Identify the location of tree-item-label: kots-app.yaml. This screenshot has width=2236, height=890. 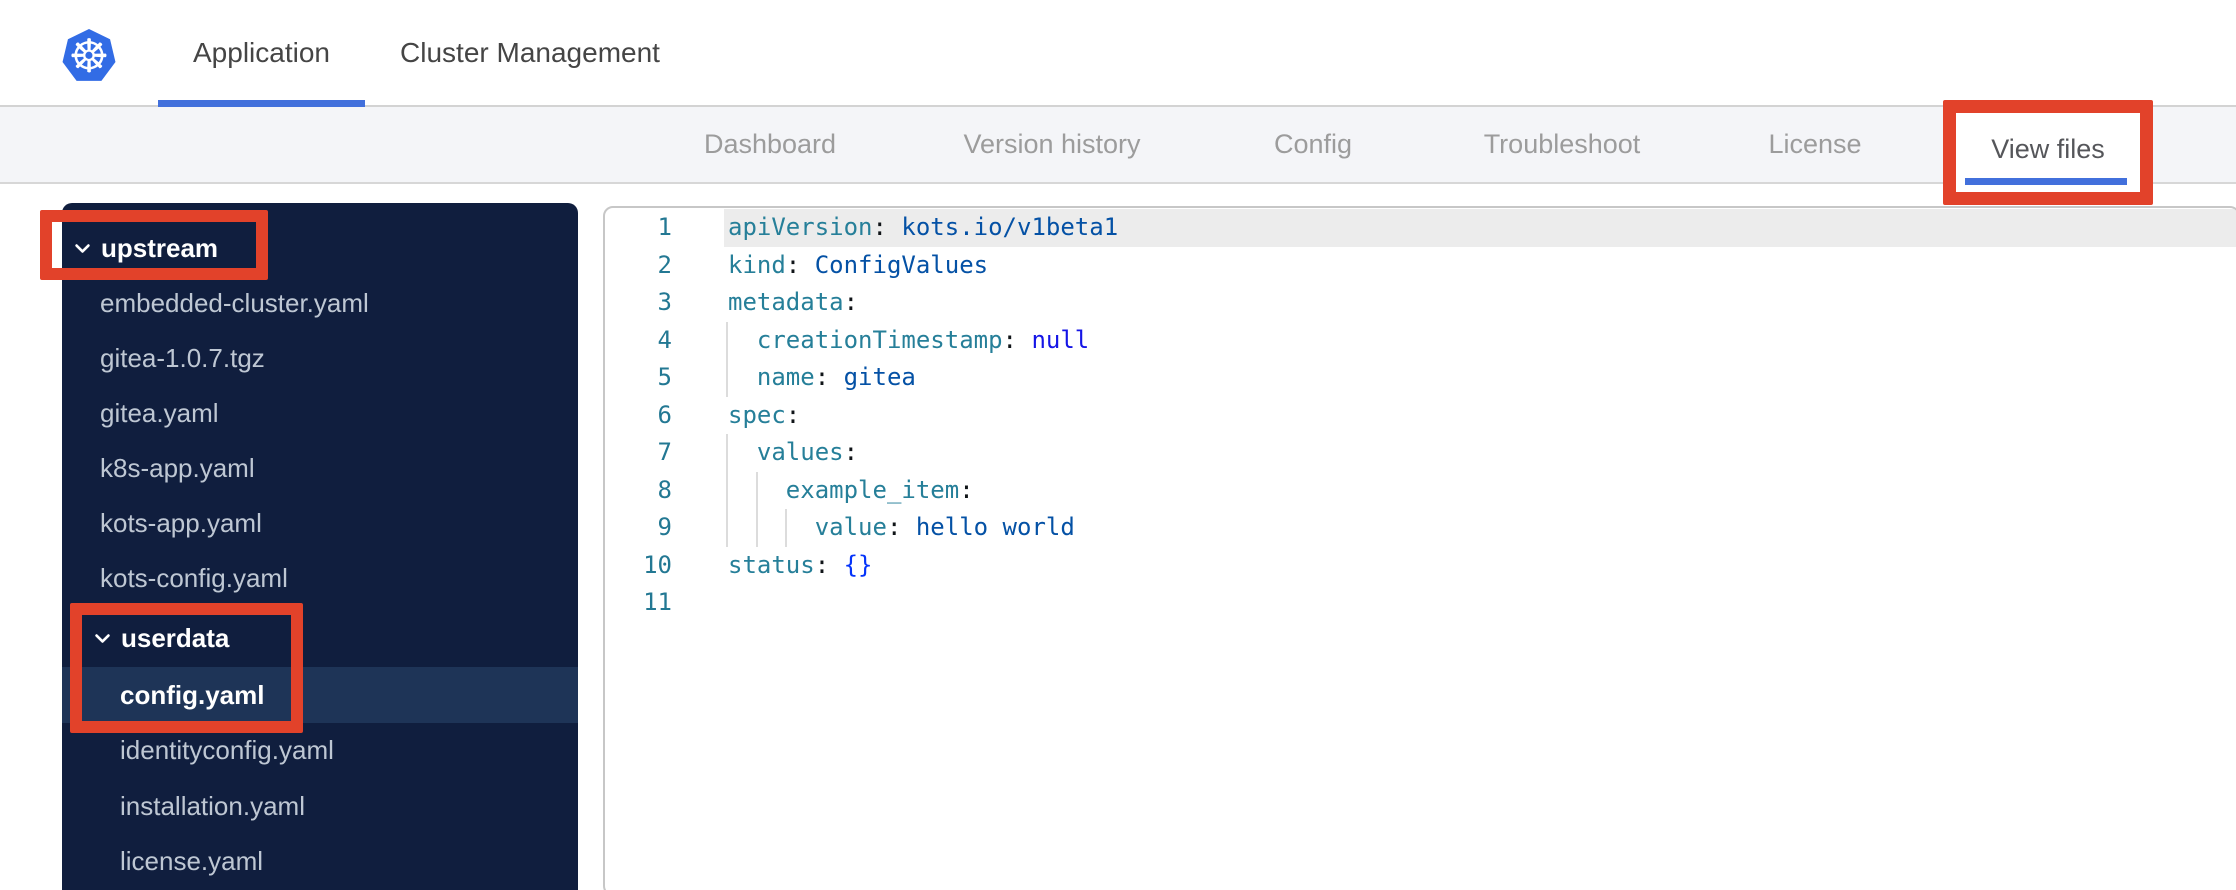
(181, 523).